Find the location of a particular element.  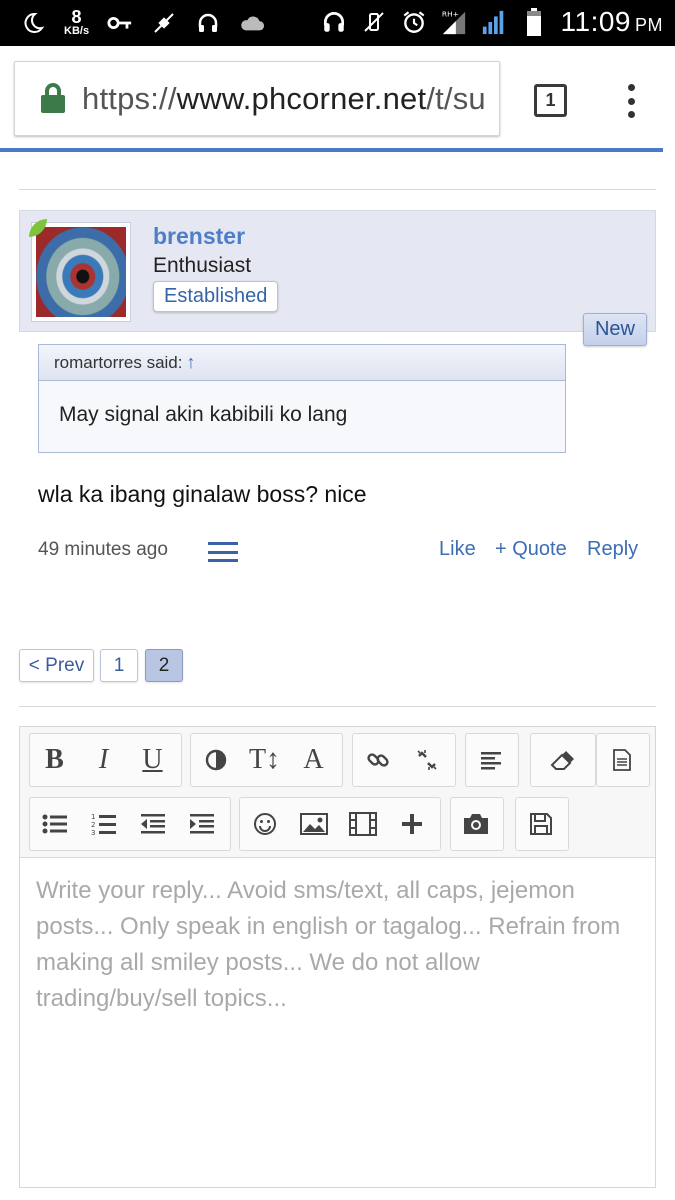

page-2-button: 2 is located at coordinates (164, 665).